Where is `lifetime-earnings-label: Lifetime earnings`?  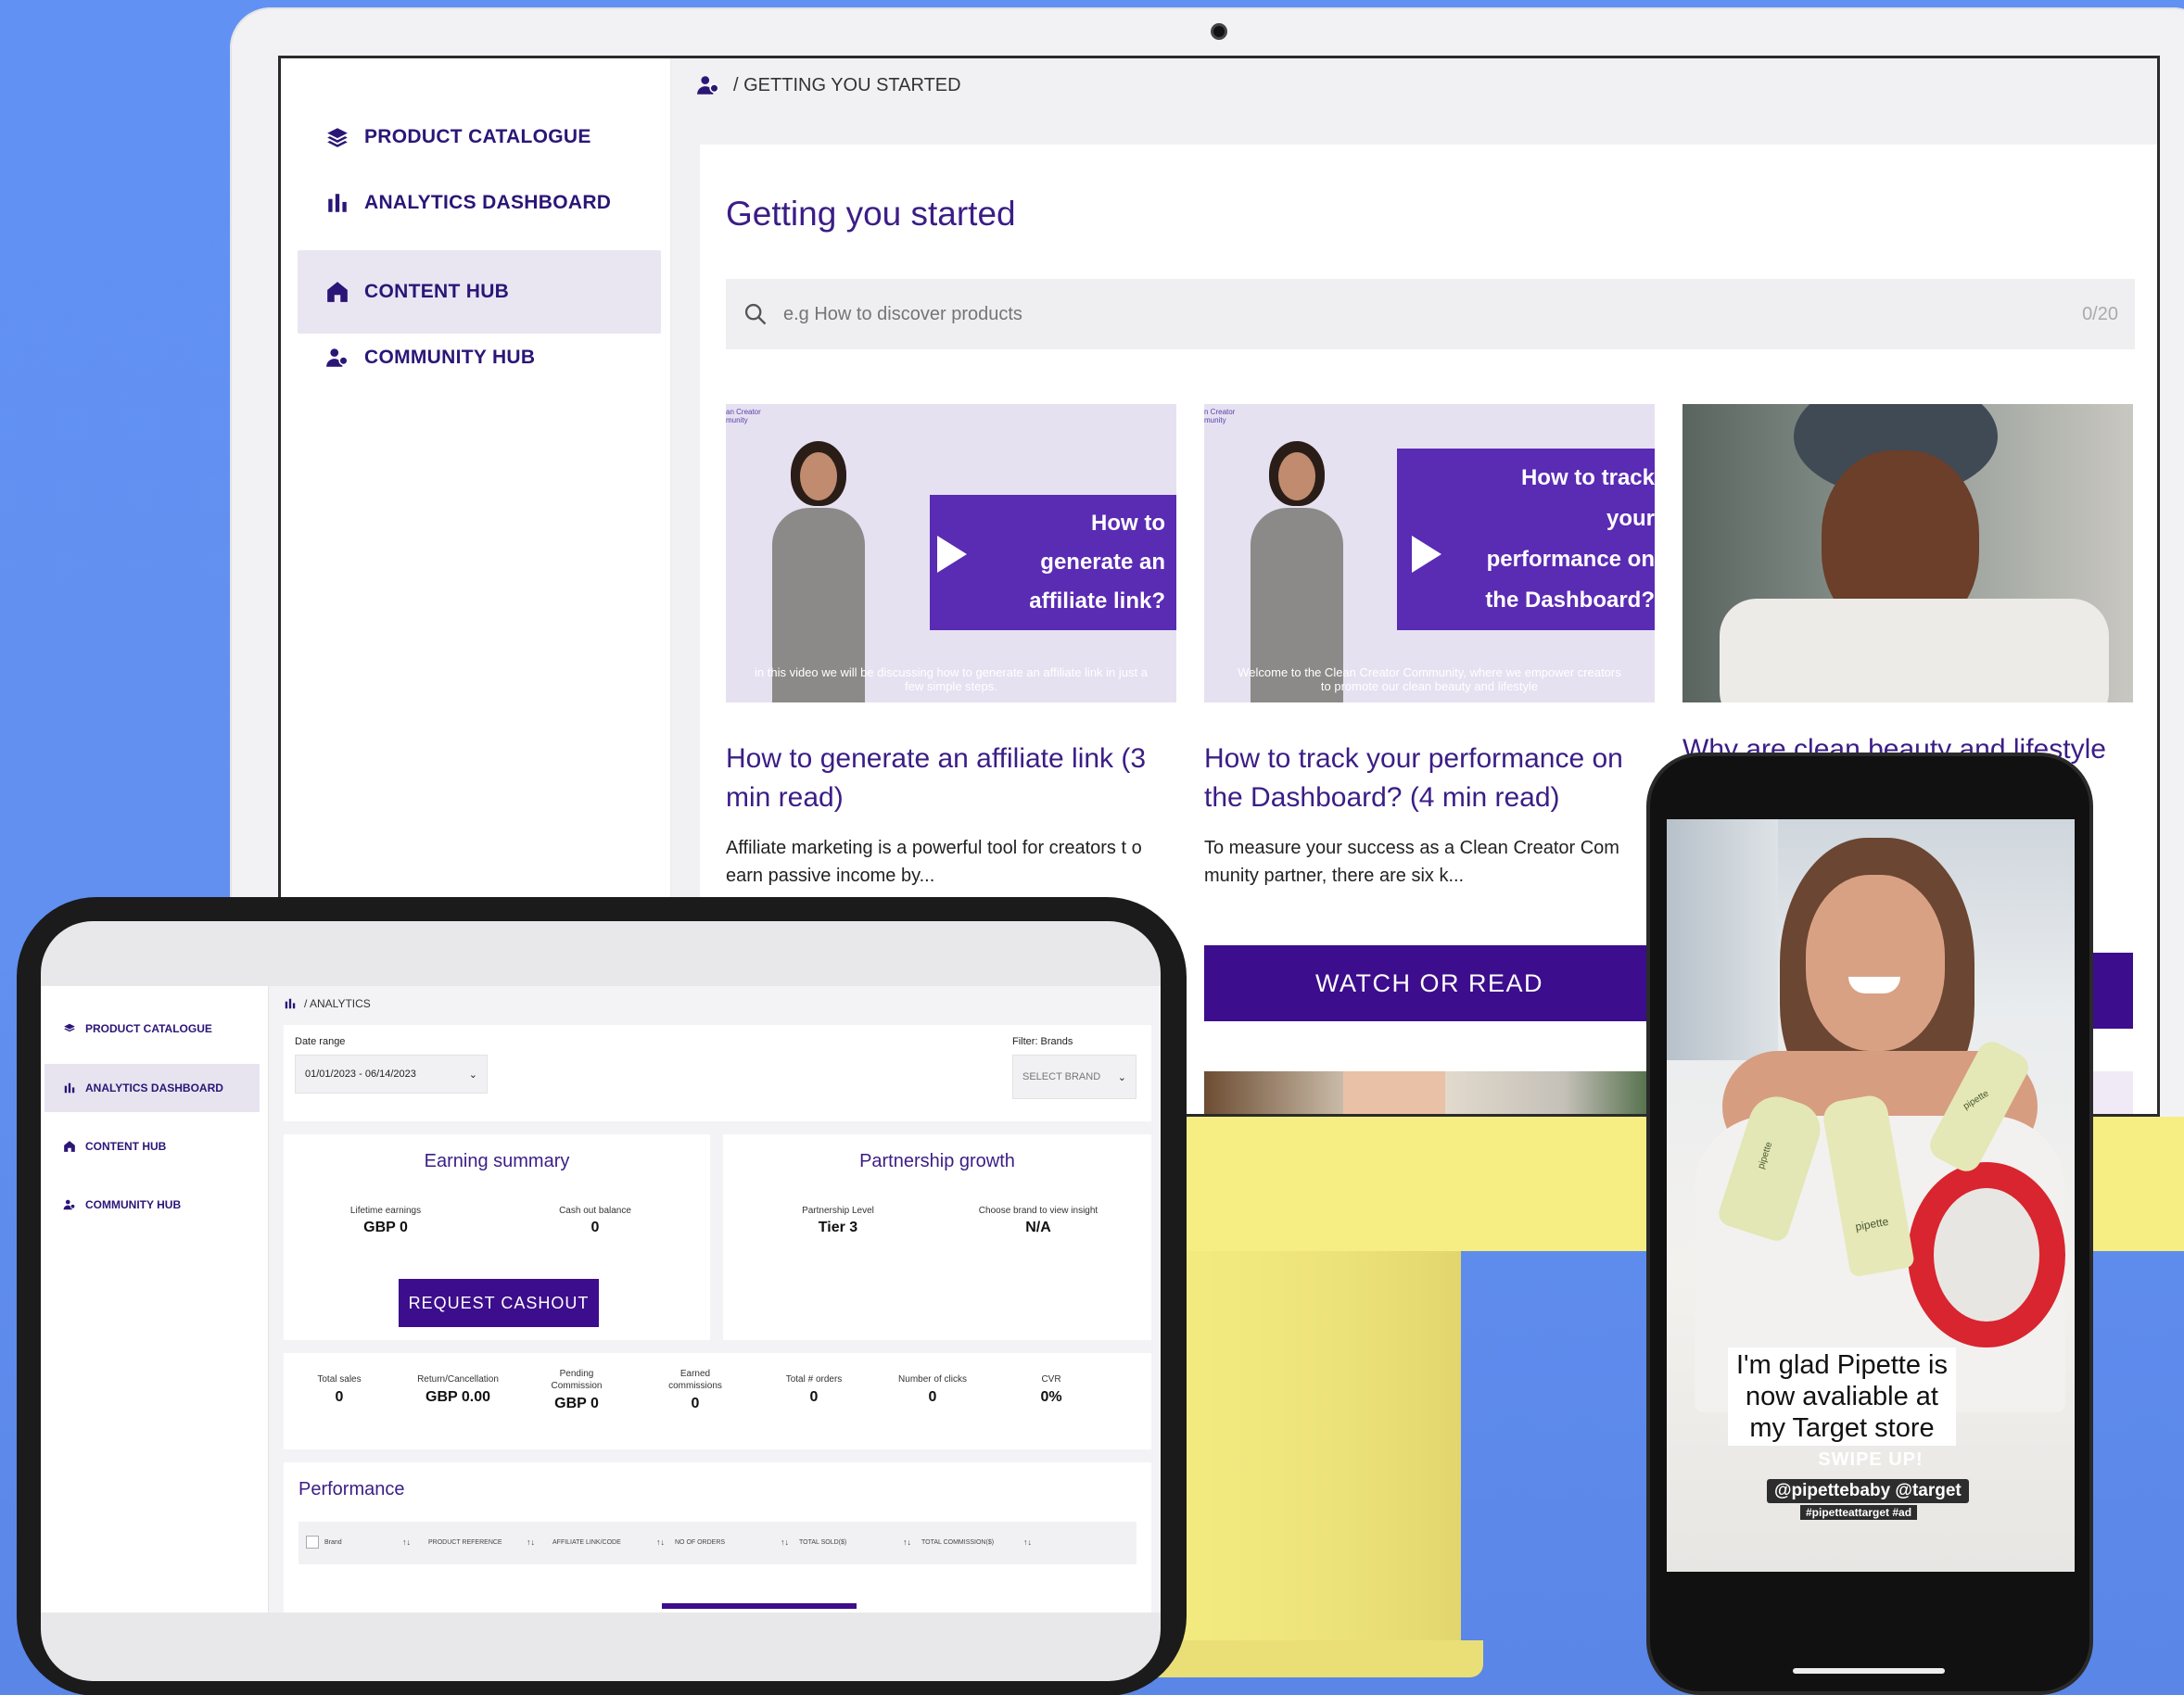 lifetime-earnings-label: Lifetime earnings is located at coordinates (385, 1211).